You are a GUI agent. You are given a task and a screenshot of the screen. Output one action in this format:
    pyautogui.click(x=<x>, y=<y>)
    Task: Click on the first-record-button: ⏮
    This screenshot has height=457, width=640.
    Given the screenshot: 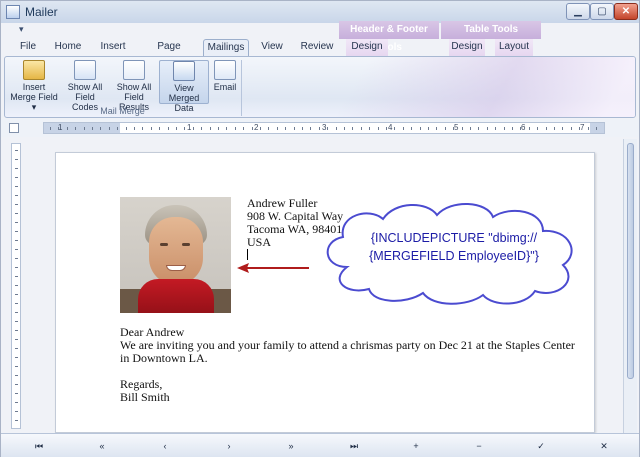 What is the action you would take?
    pyautogui.click(x=39, y=446)
    